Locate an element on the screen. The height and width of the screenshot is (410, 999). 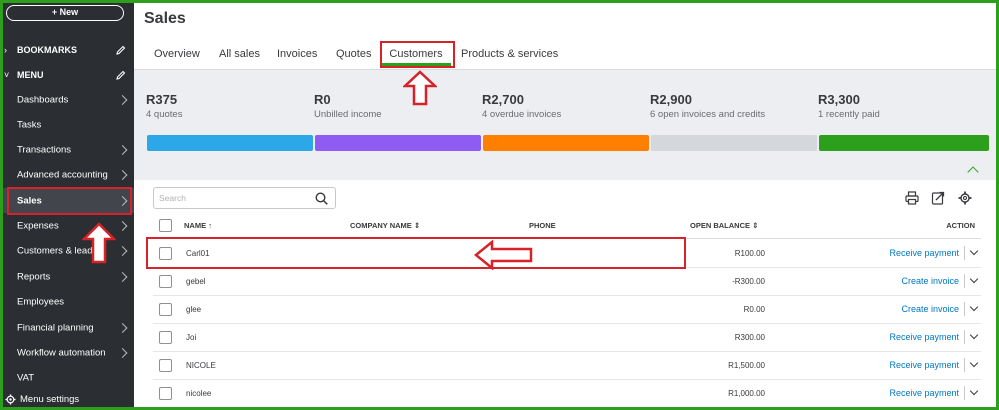
summary-amount: R3,300 is located at coordinates (839, 99).